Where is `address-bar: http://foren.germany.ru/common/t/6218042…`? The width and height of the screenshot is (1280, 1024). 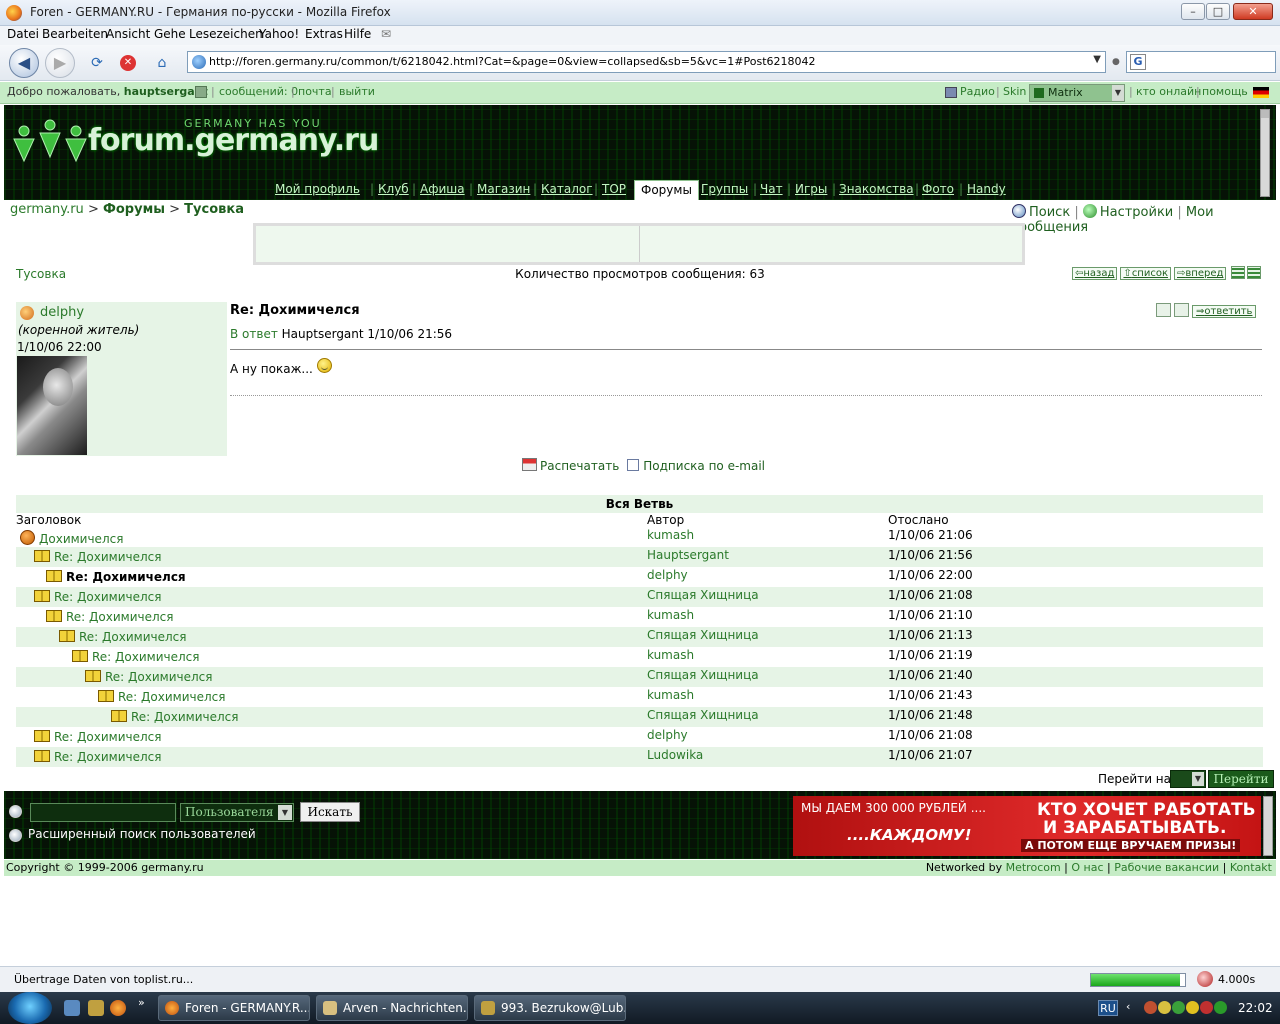 address-bar: http://foren.germany.ru/common/t/6218042… is located at coordinates (646, 62).